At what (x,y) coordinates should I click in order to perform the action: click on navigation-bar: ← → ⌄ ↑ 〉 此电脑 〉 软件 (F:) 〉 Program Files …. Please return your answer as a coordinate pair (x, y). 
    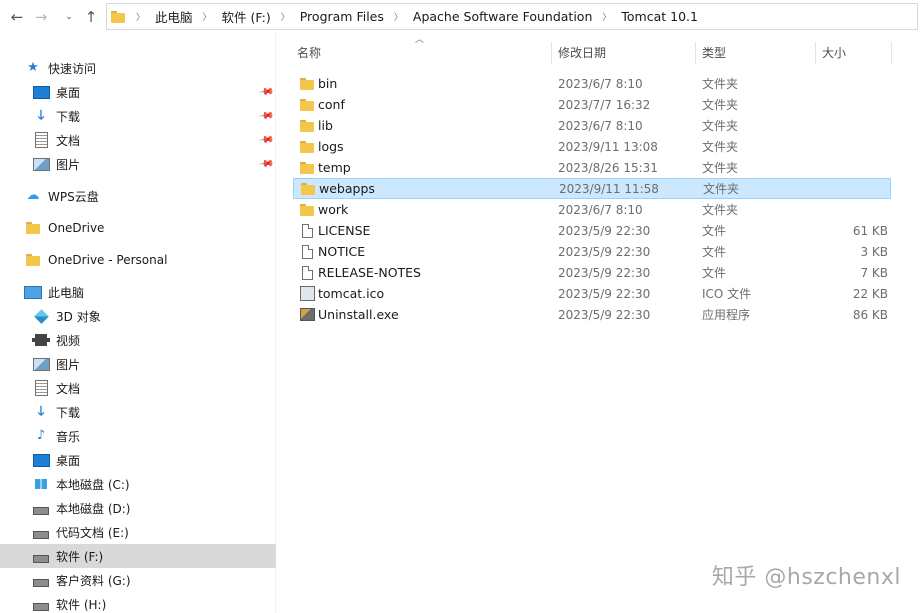
    Looking at the image, I should click on (461, 17).